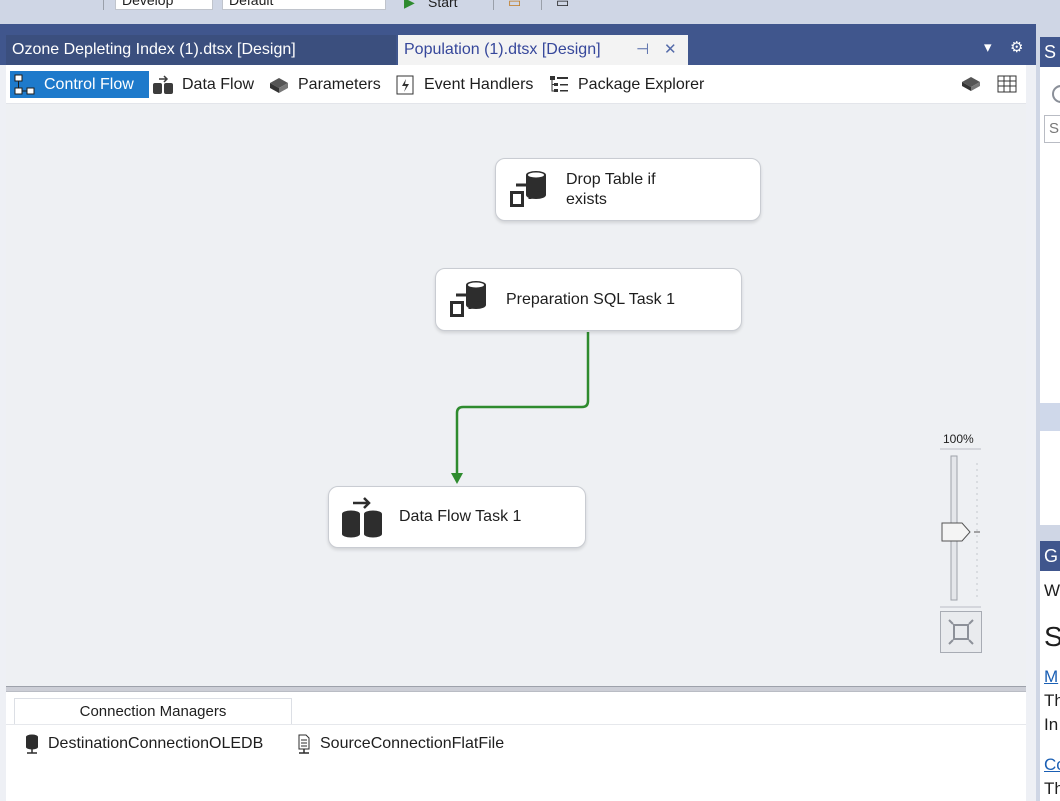 This screenshot has height=801, width=1060. Describe the element at coordinates (1051, 724) in the screenshot. I see `panel-text: In` at that location.